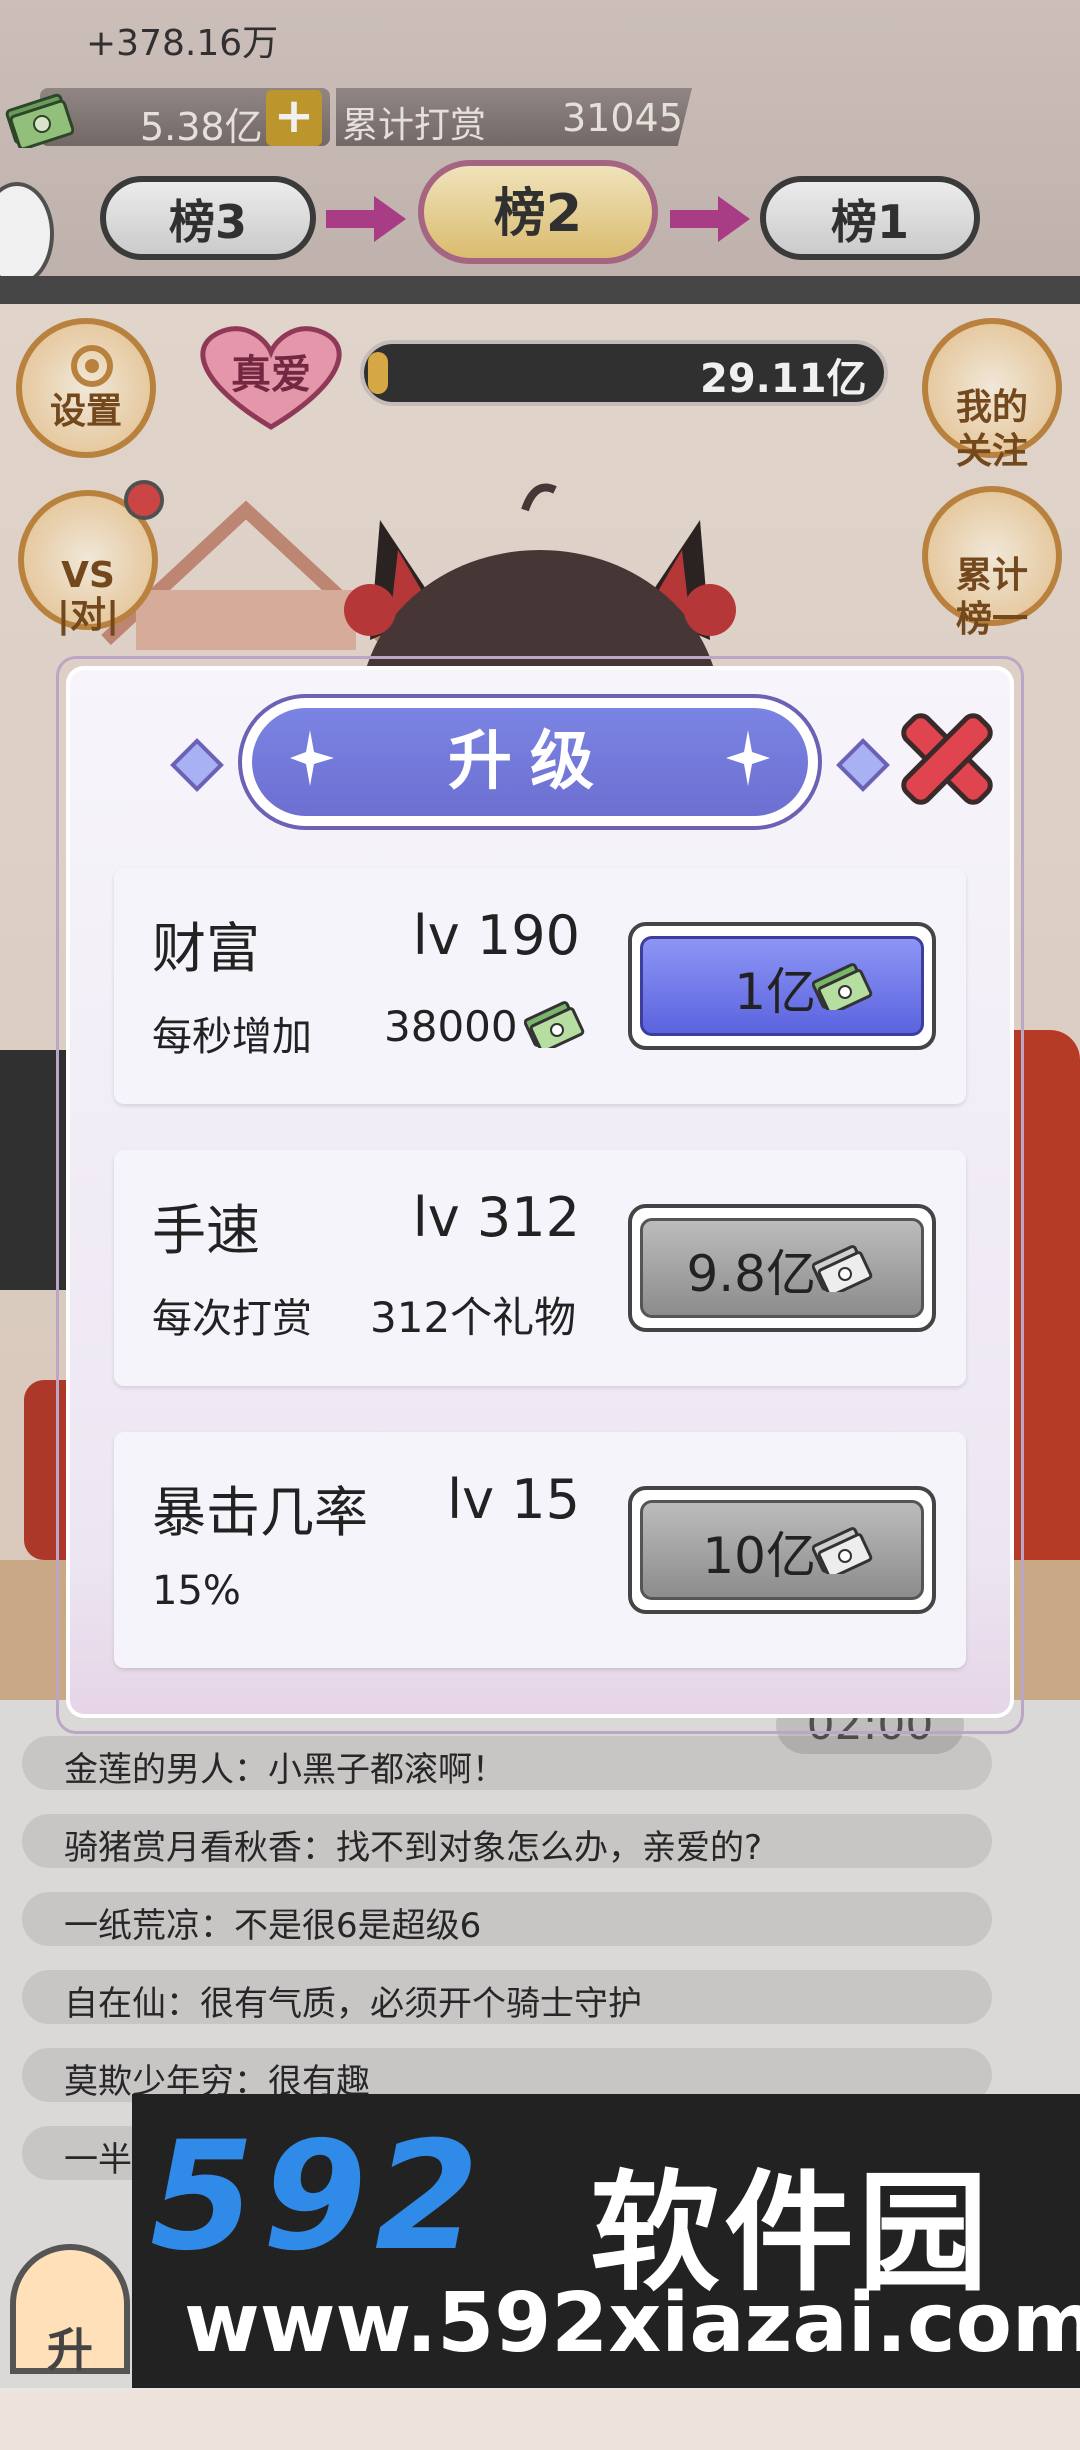 Image resolution: width=1080 pixels, height=2450 pixels. I want to click on upgrade-description: 15%, so click(196, 1591).